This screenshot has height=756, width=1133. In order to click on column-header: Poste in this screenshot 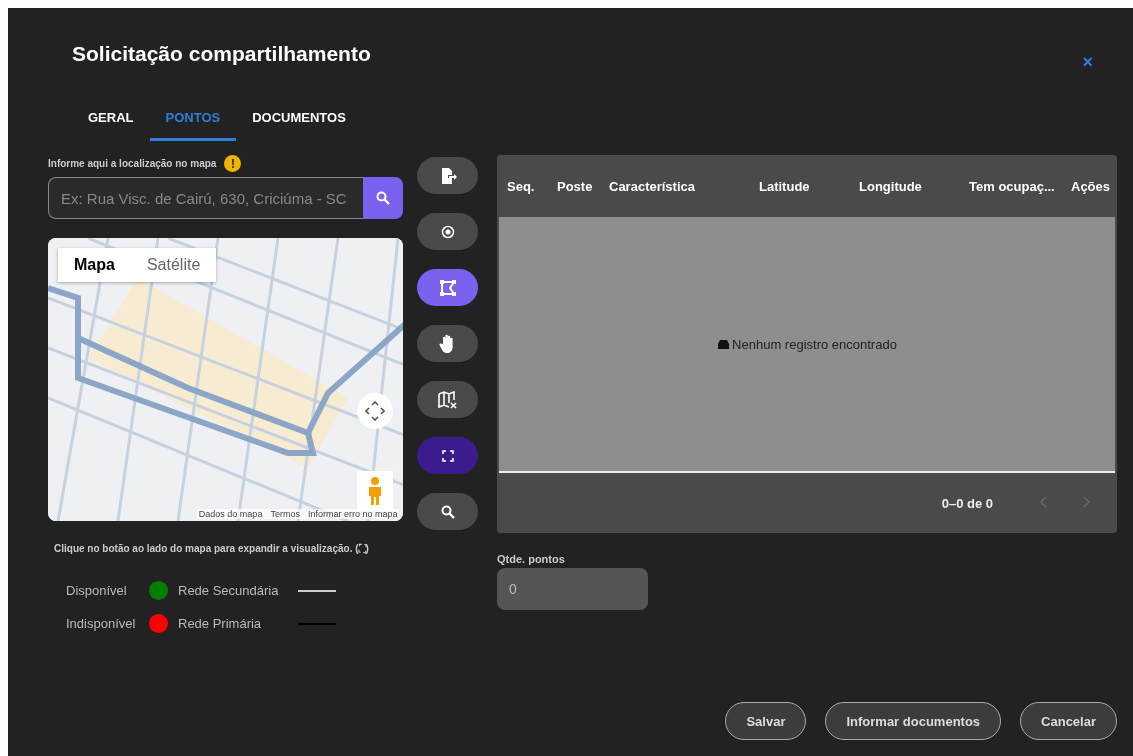, I will do `click(575, 186)`.